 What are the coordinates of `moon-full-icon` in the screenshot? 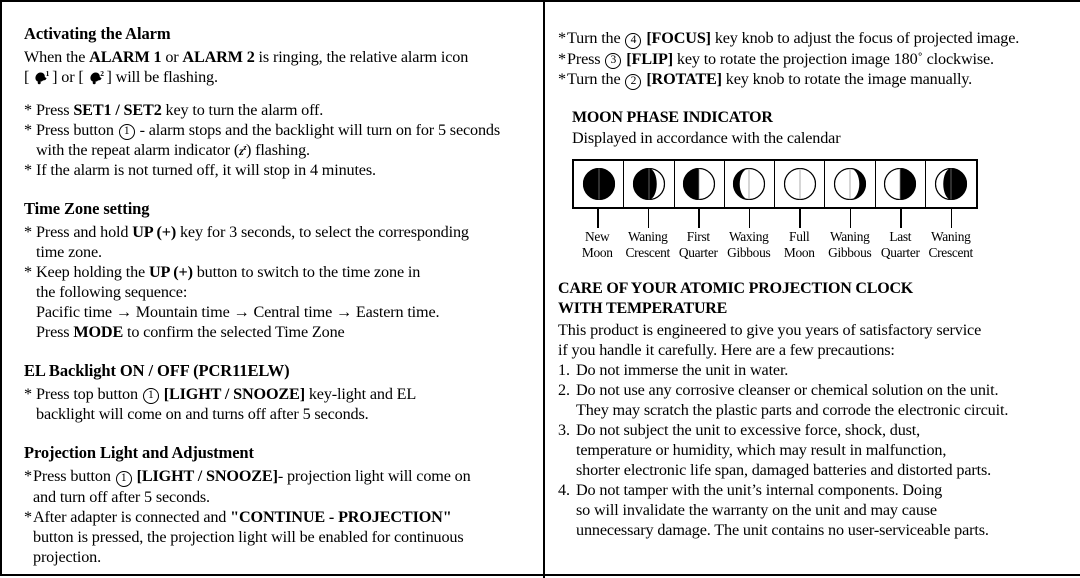 It's located at (799, 184).